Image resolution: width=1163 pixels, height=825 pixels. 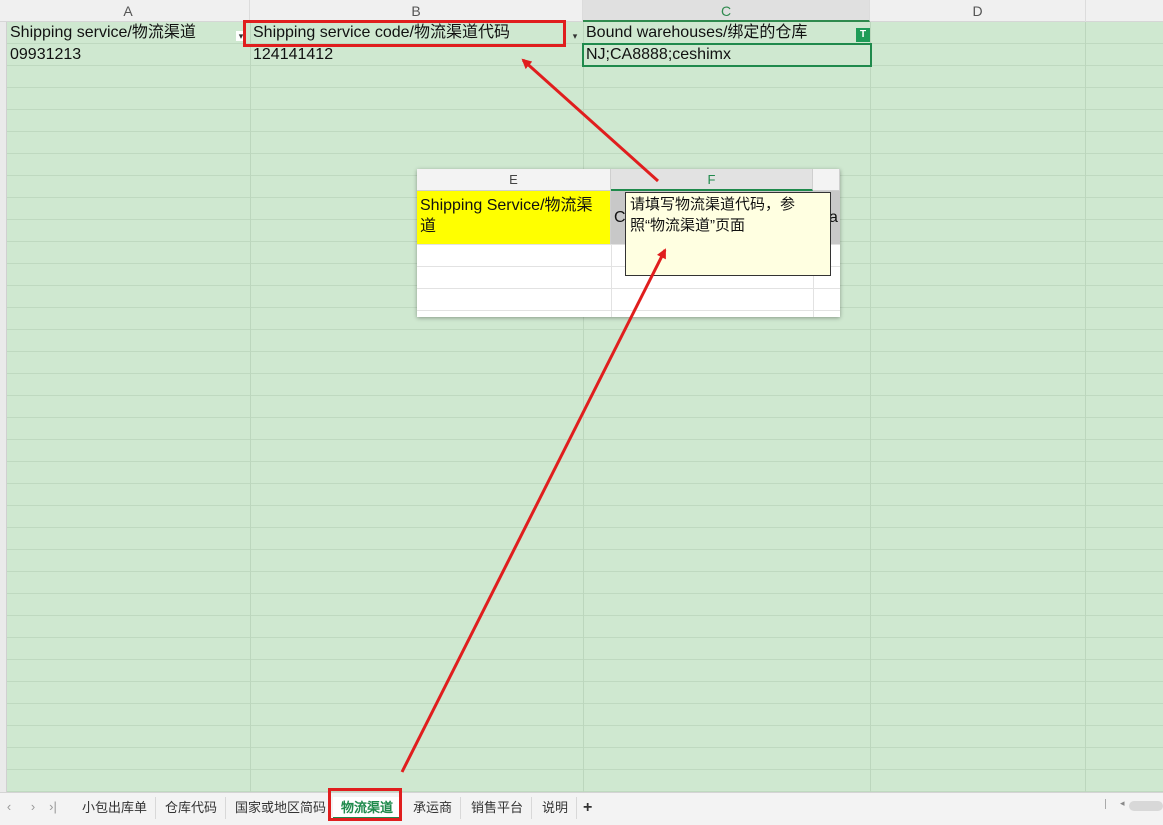 What do you see at coordinates (128, 11) in the screenshot?
I see `column-header-a: A` at bounding box center [128, 11].